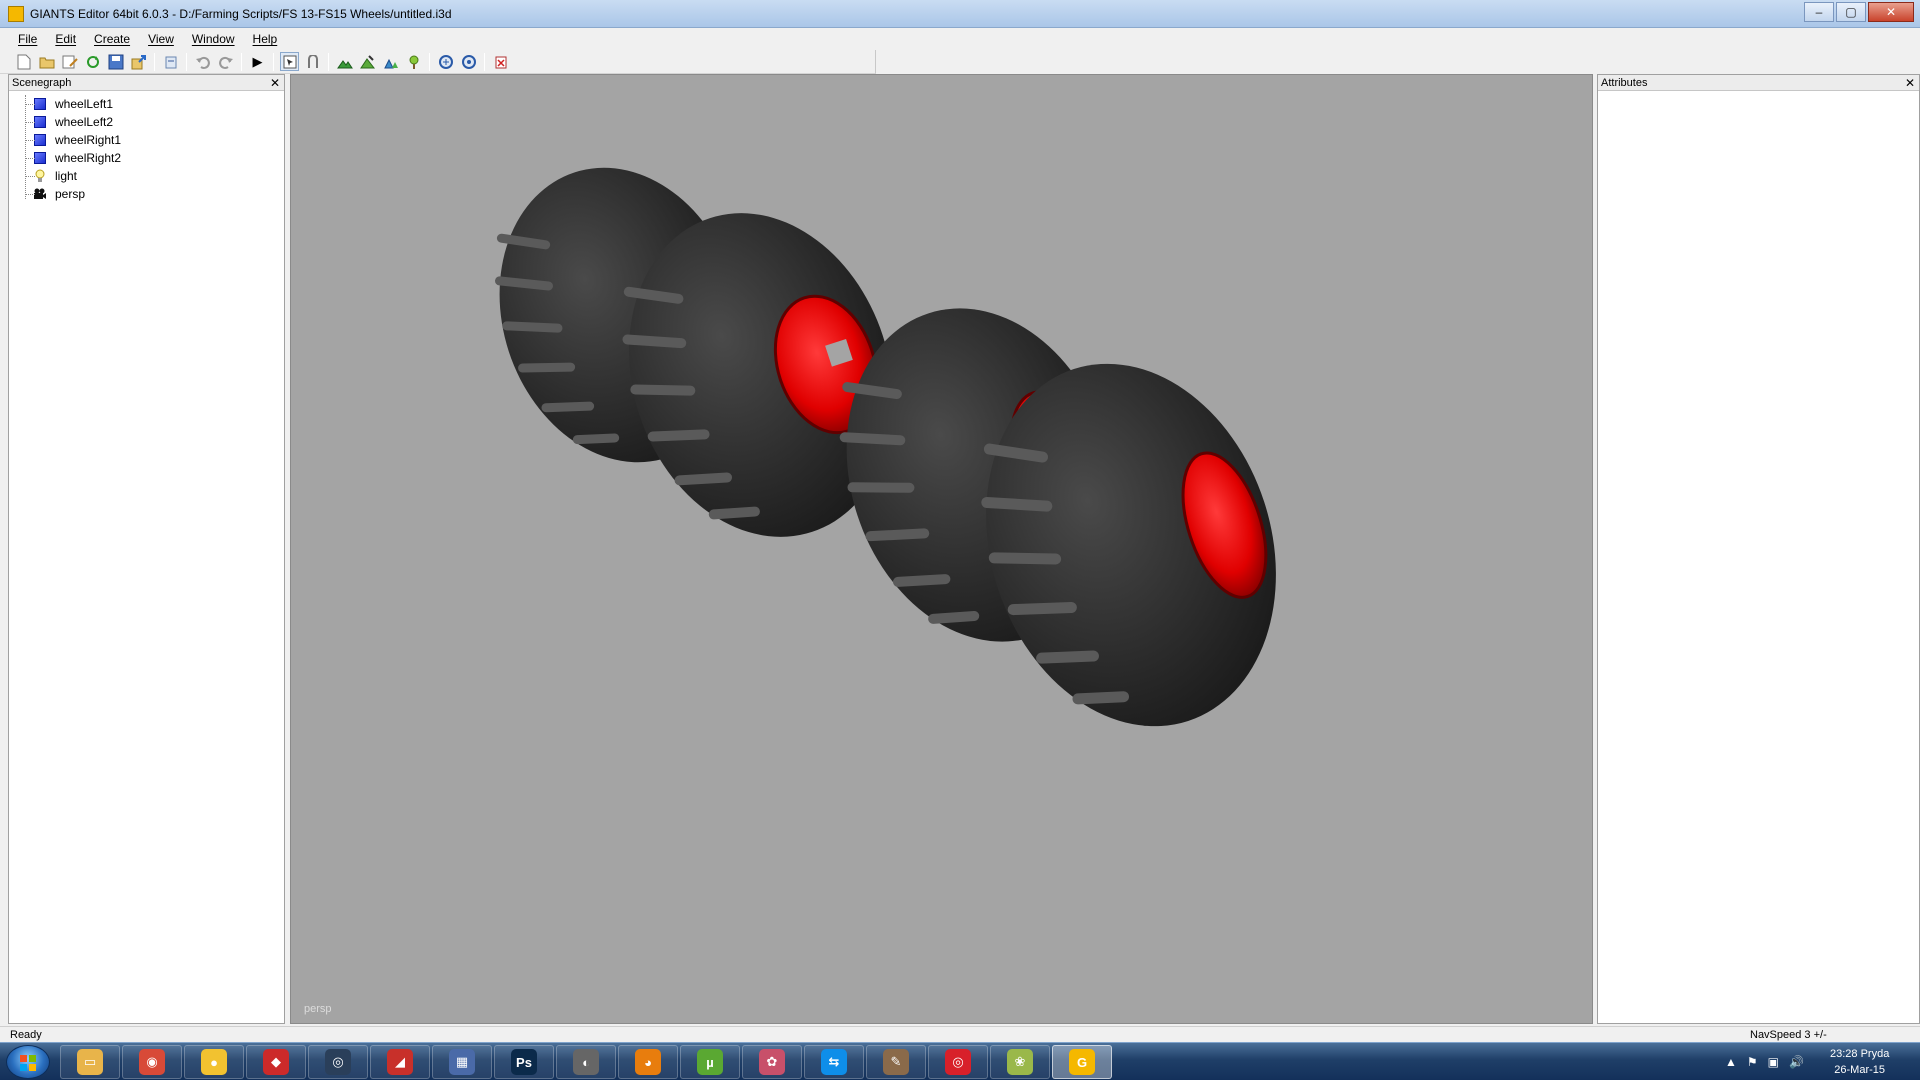 This screenshot has width=1920, height=1080. What do you see at coordinates (88, 158) in the screenshot?
I see `tree-node-label: wheelRight2` at bounding box center [88, 158].